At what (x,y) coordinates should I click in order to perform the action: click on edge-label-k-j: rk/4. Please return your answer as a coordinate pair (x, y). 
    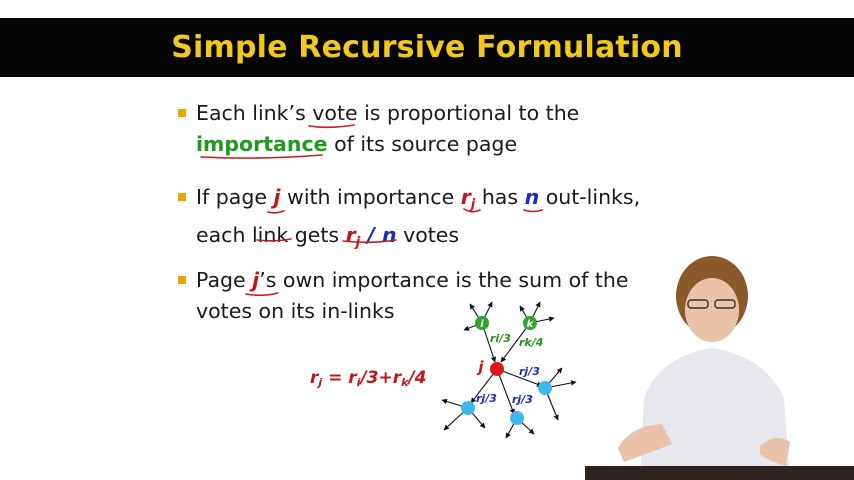
    Looking at the image, I should click on (531, 342).